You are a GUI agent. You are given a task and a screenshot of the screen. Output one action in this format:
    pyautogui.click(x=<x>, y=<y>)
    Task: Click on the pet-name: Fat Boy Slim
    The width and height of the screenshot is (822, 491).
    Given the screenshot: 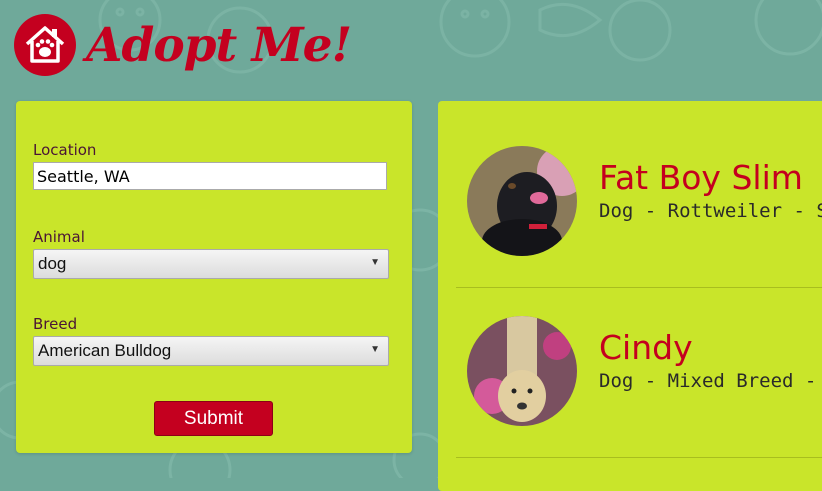 What is the action you would take?
    pyautogui.click(x=701, y=177)
    